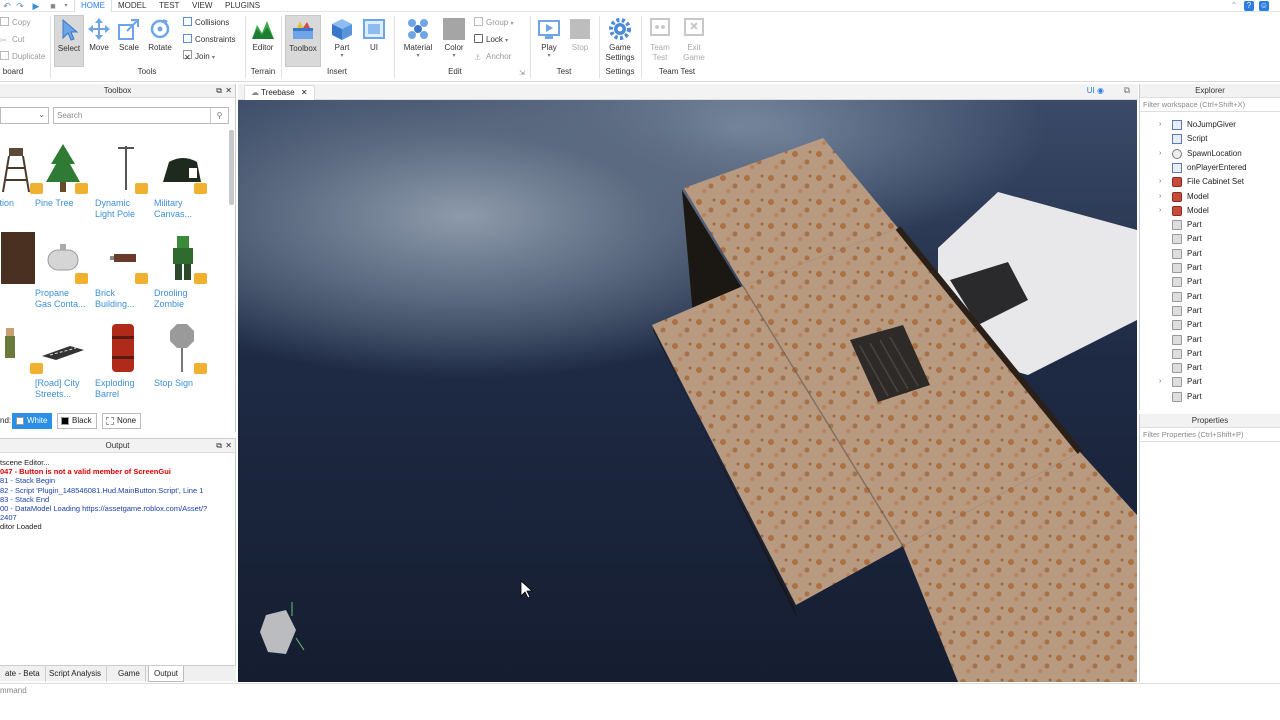  I want to click on anchor-button: ⚓ Anchor, so click(492, 57).